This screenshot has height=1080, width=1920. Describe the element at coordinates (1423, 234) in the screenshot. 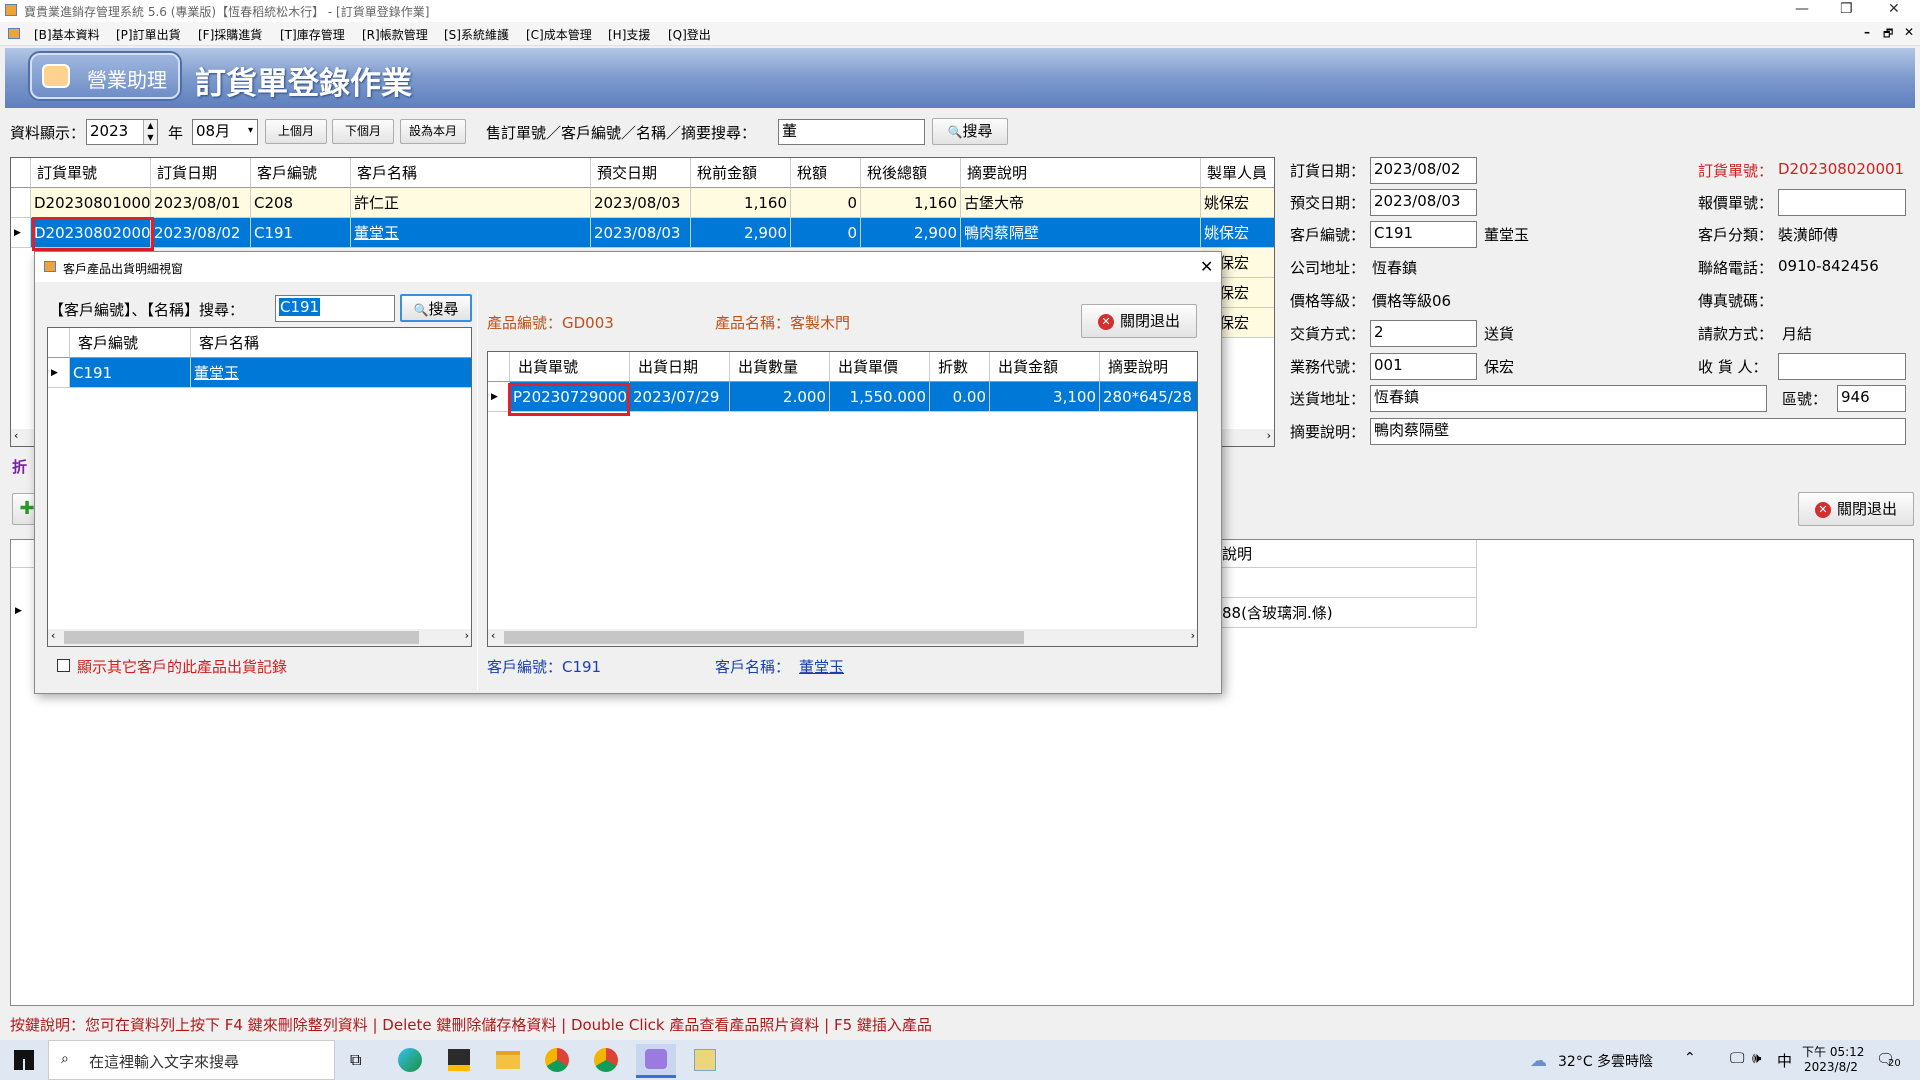

I see `customer-id-field: C191` at that location.